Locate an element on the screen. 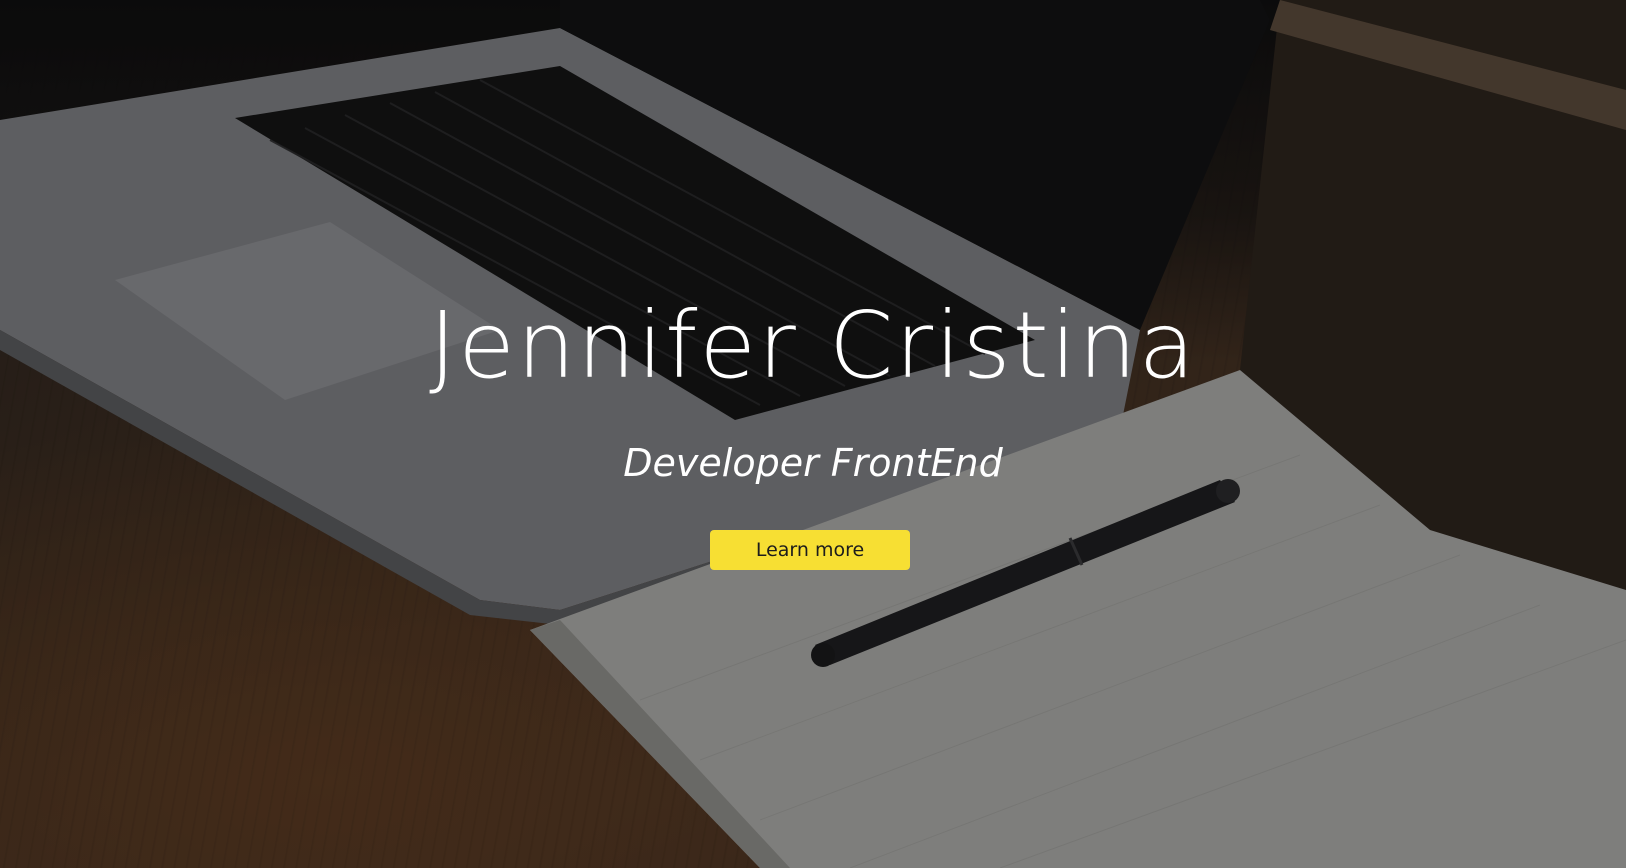 Image resolution: width=1626 pixels, height=868 pixels. hero-role: Developer FrontEnd is located at coordinates (813, 463).